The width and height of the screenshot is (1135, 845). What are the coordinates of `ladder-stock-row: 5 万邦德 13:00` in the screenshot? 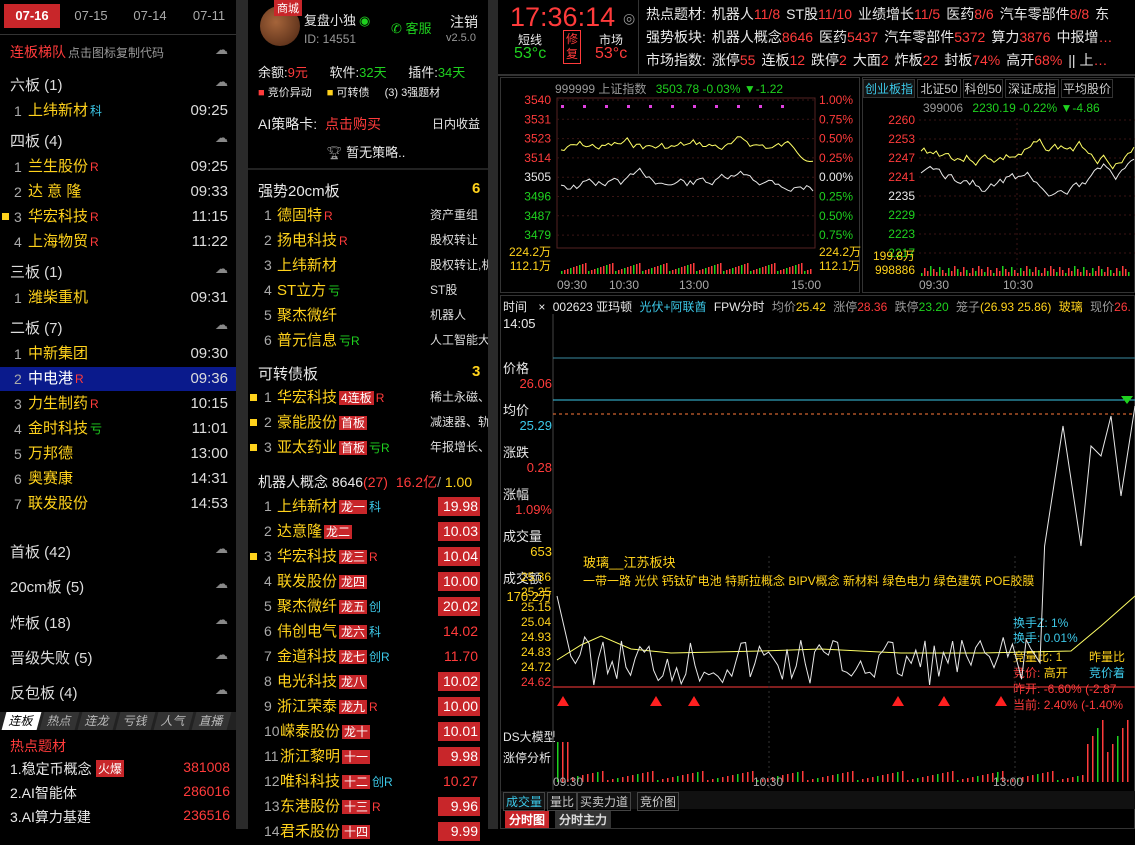 It's located at (118, 454).